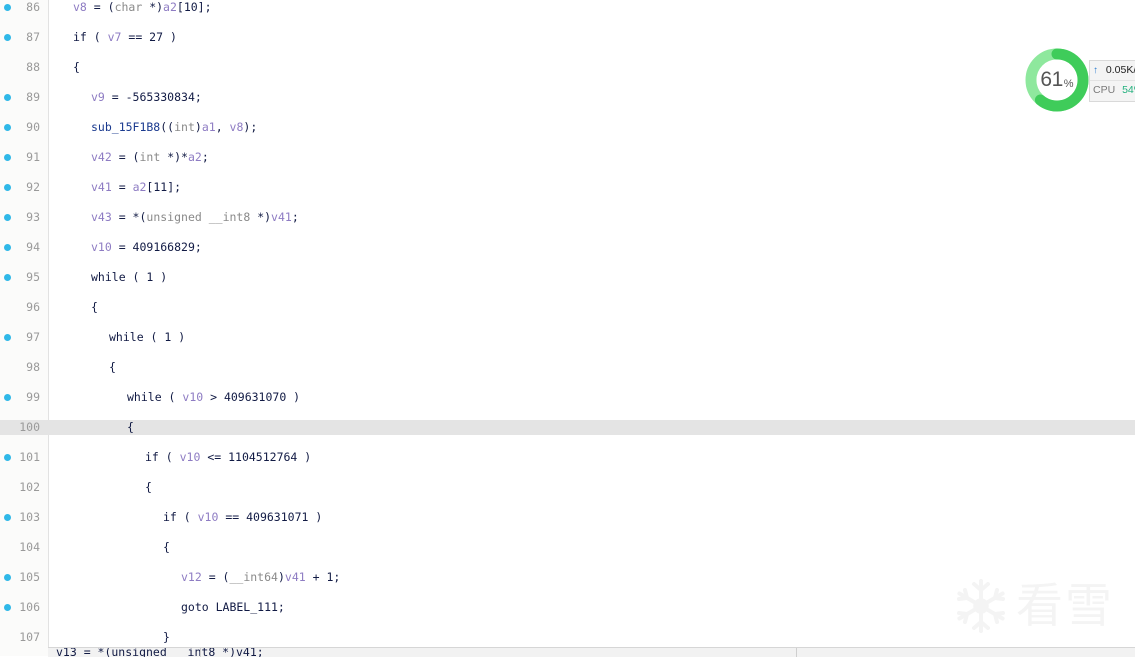 Image resolution: width=1135 pixels, height=657 pixels. What do you see at coordinates (323, 577) in the screenshot?
I see `code-token-plain: + 1;` at bounding box center [323, 577].